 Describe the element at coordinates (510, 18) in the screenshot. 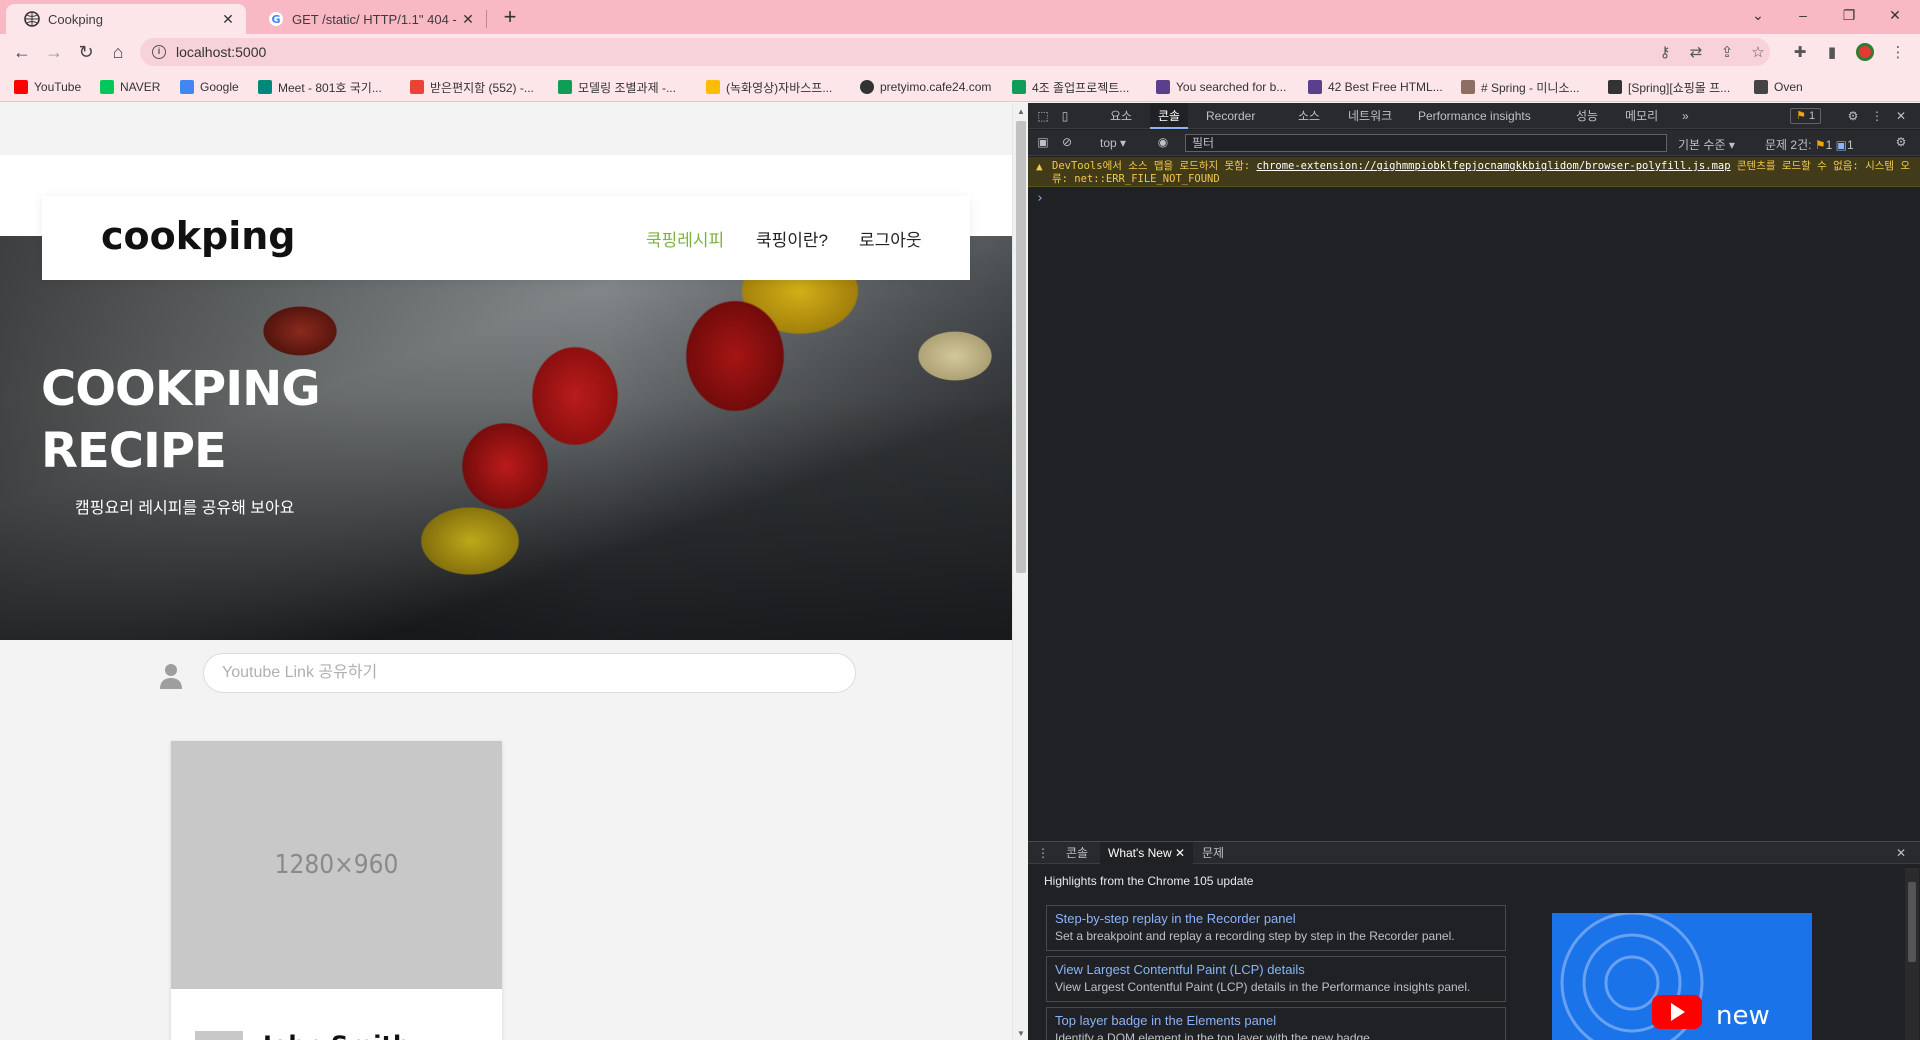

I see `new-tab-plus-icon: +` at that location.